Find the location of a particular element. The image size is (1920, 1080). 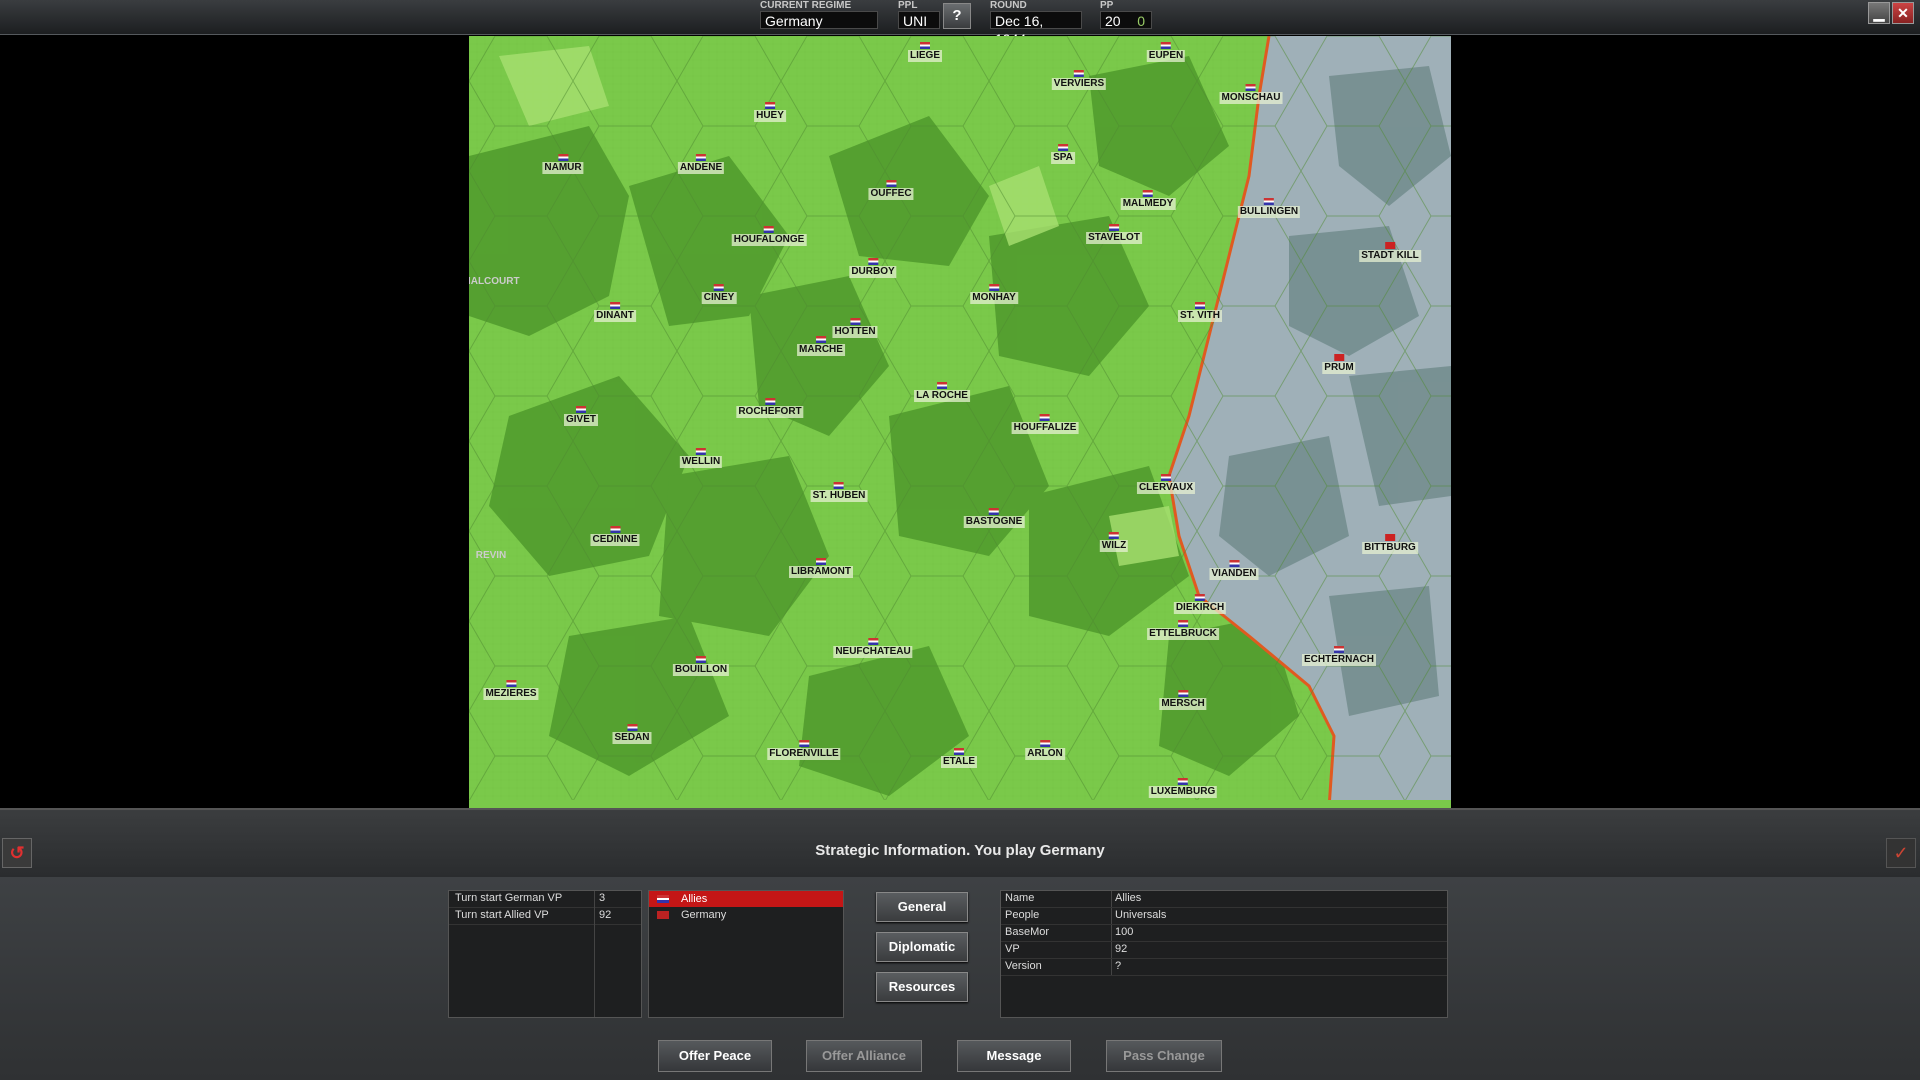

offer-alliance-button: Offer Alliance is located at coordinates (864, 1056).